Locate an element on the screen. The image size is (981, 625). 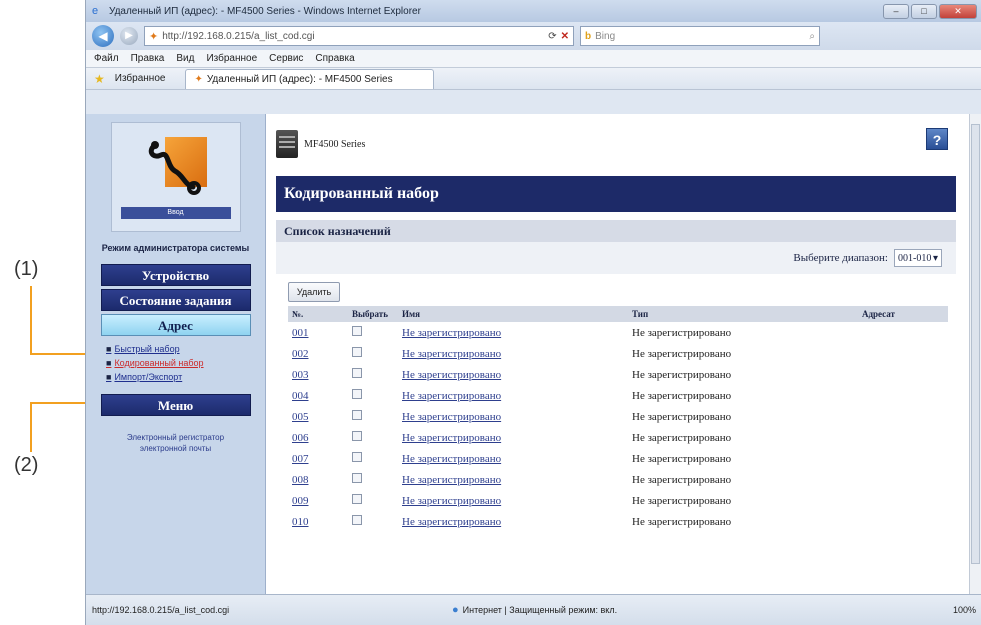
search-bar: b Bing ⌕ is located at coordinates (700, 36).